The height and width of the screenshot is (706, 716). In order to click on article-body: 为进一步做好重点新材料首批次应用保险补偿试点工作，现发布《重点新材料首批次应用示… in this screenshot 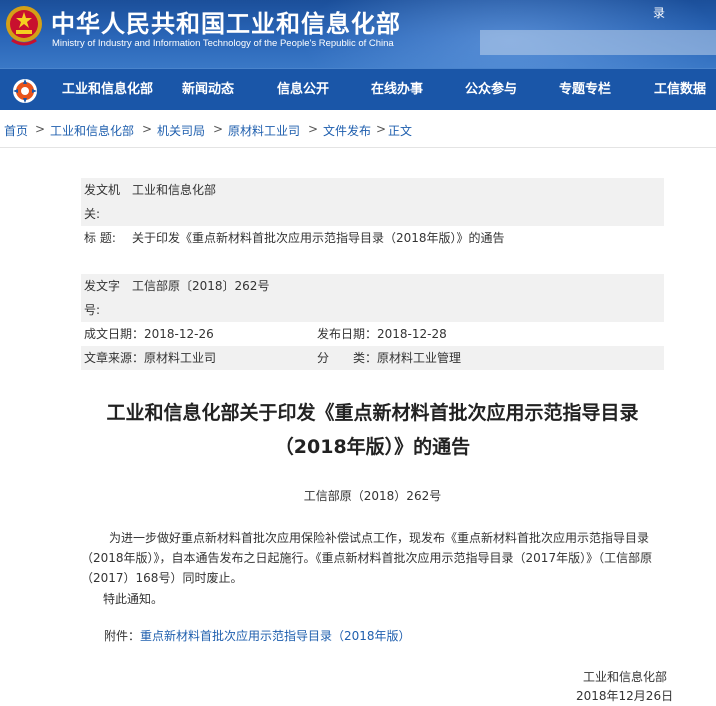, I will do `click(367, 558)`.